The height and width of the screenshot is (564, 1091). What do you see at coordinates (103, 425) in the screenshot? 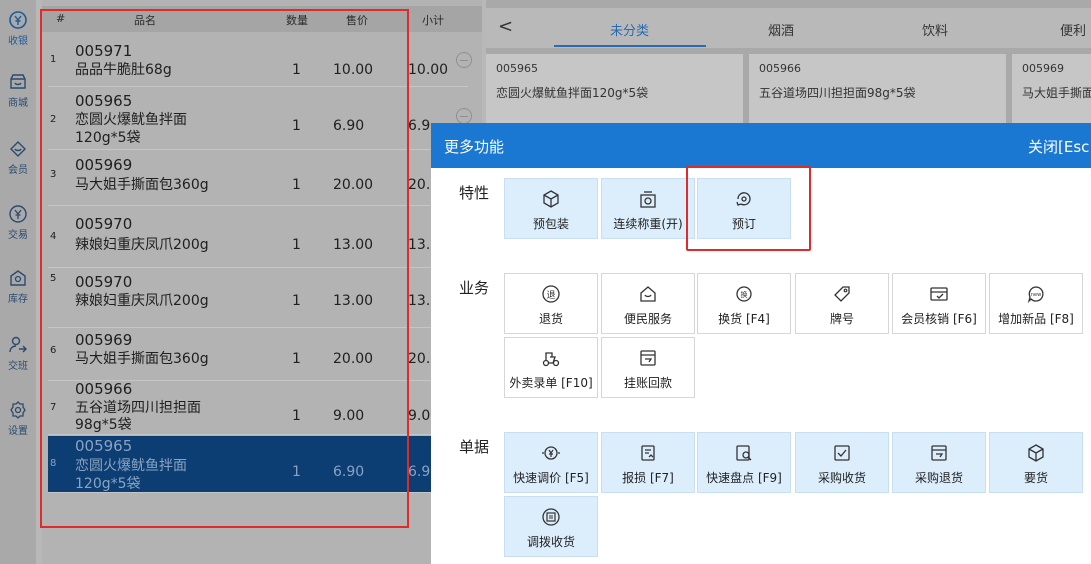
I see `product-spec: 98g*5袋` at bounding box center [103, 425].